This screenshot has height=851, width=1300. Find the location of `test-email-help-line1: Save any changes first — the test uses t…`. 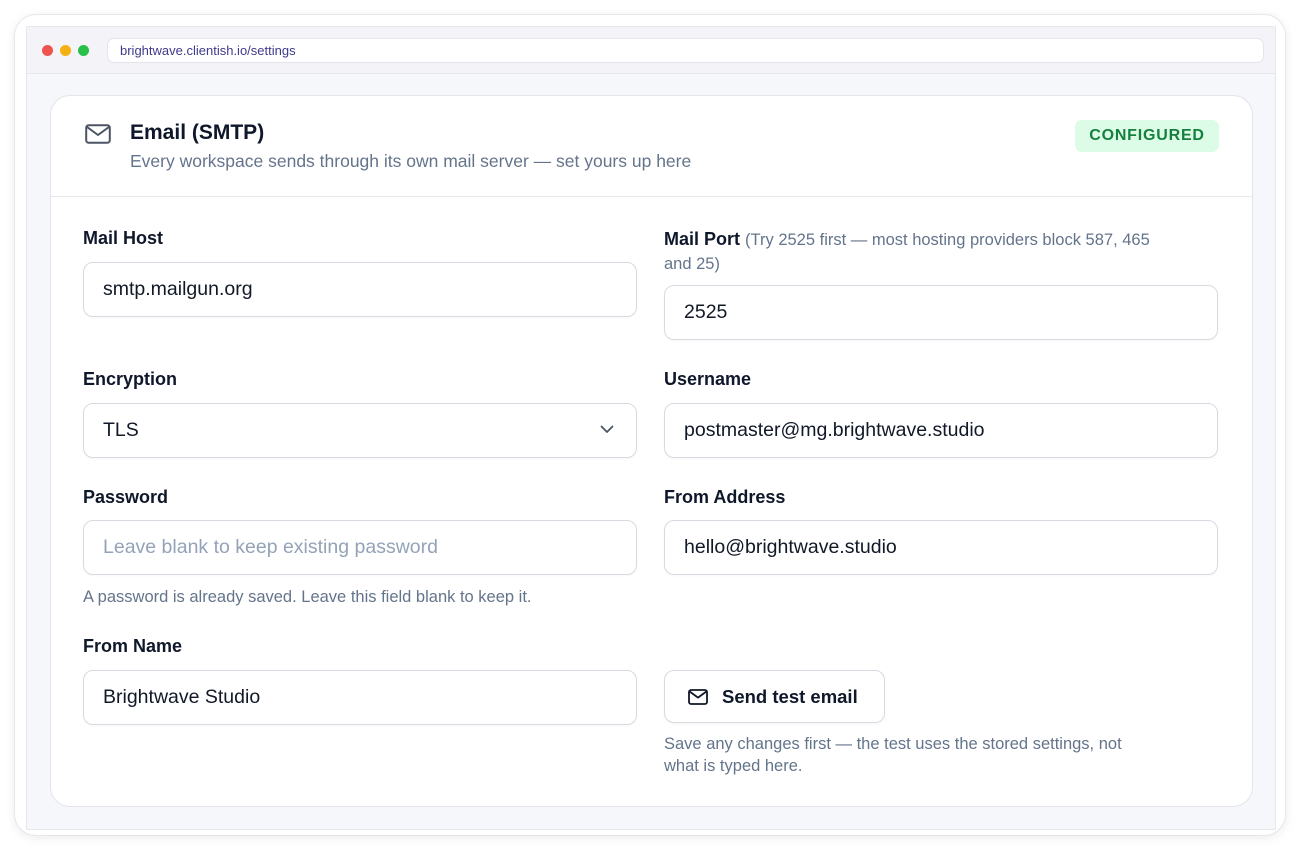

test-email-help-line1: Save any changes first — the test uses t… is located at coordinates (893, 744).